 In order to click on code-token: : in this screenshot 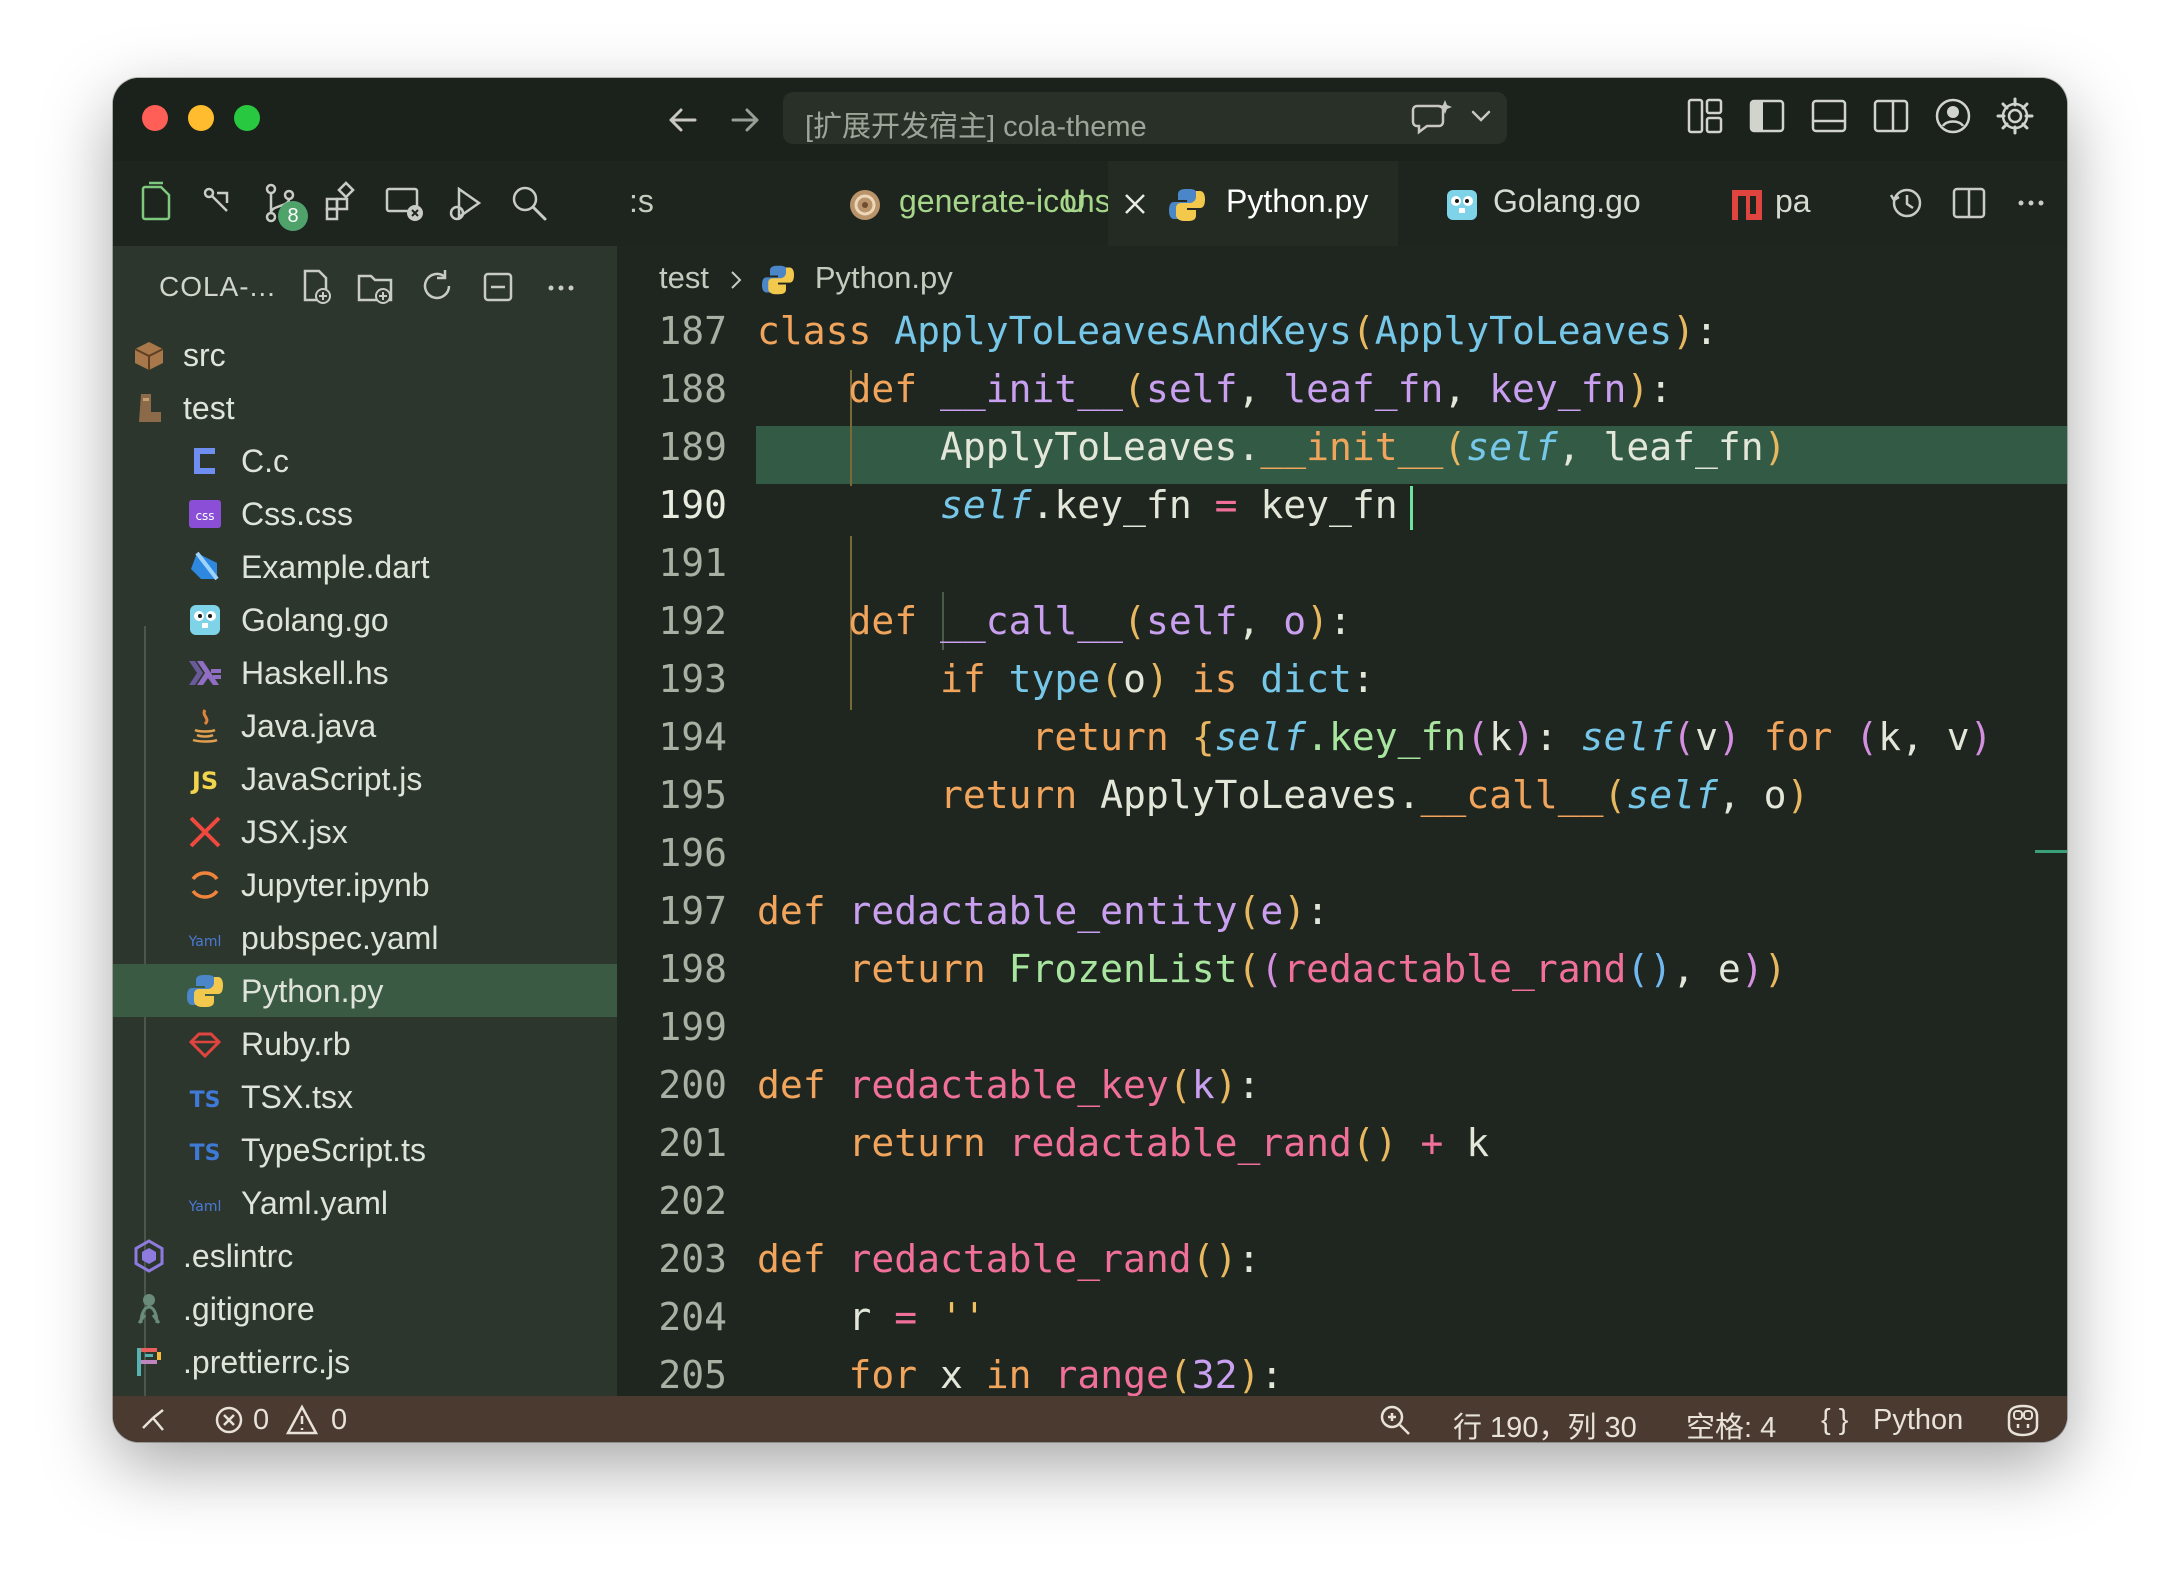, I will do `click(1340, 621)`.